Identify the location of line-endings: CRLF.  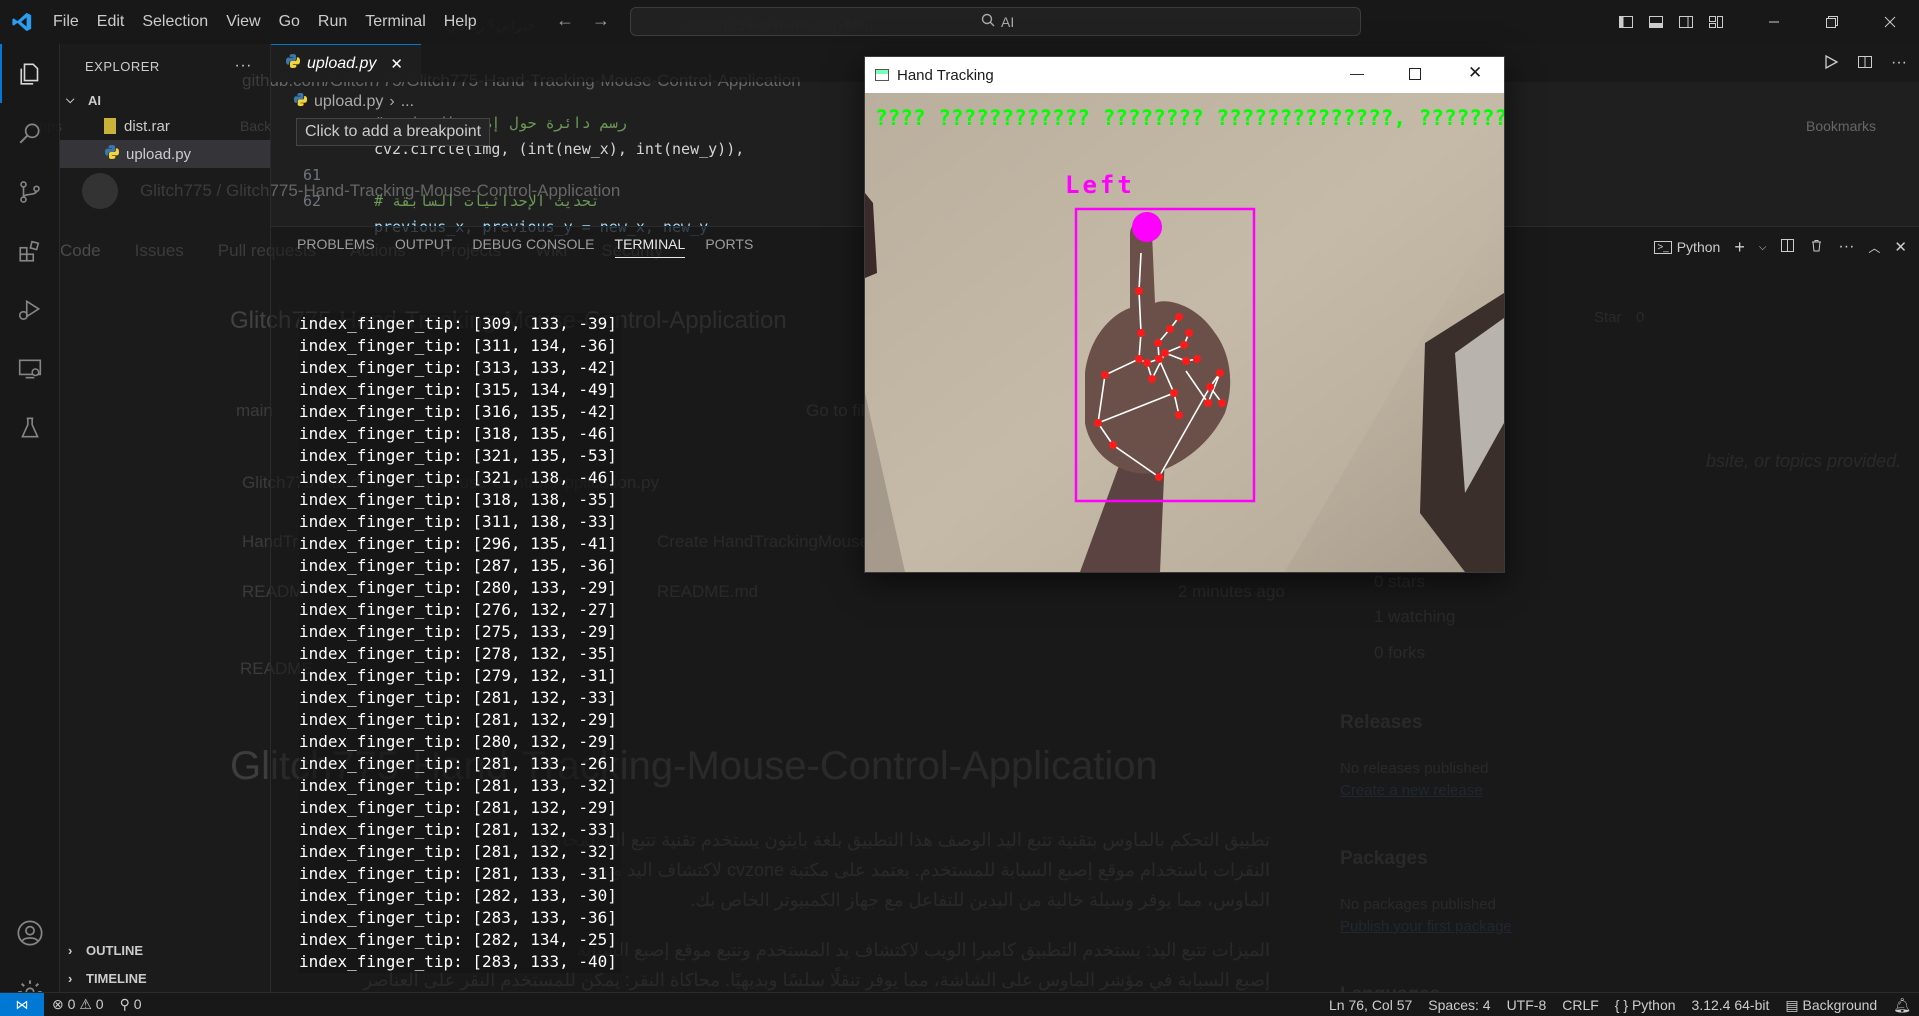
(1580, 1005).